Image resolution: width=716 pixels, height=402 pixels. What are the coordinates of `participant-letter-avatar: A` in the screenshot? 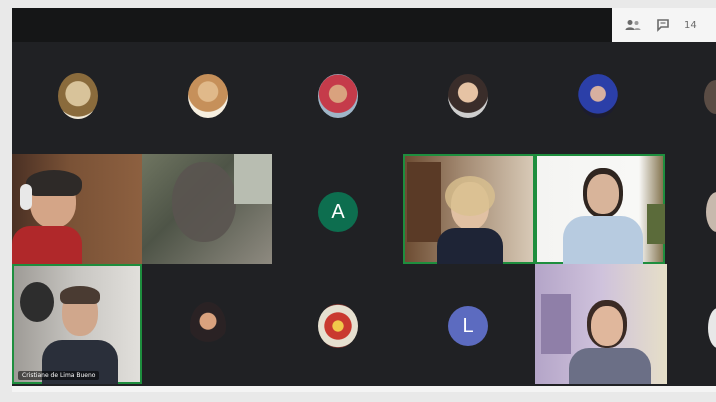 It's located at (338, 212).